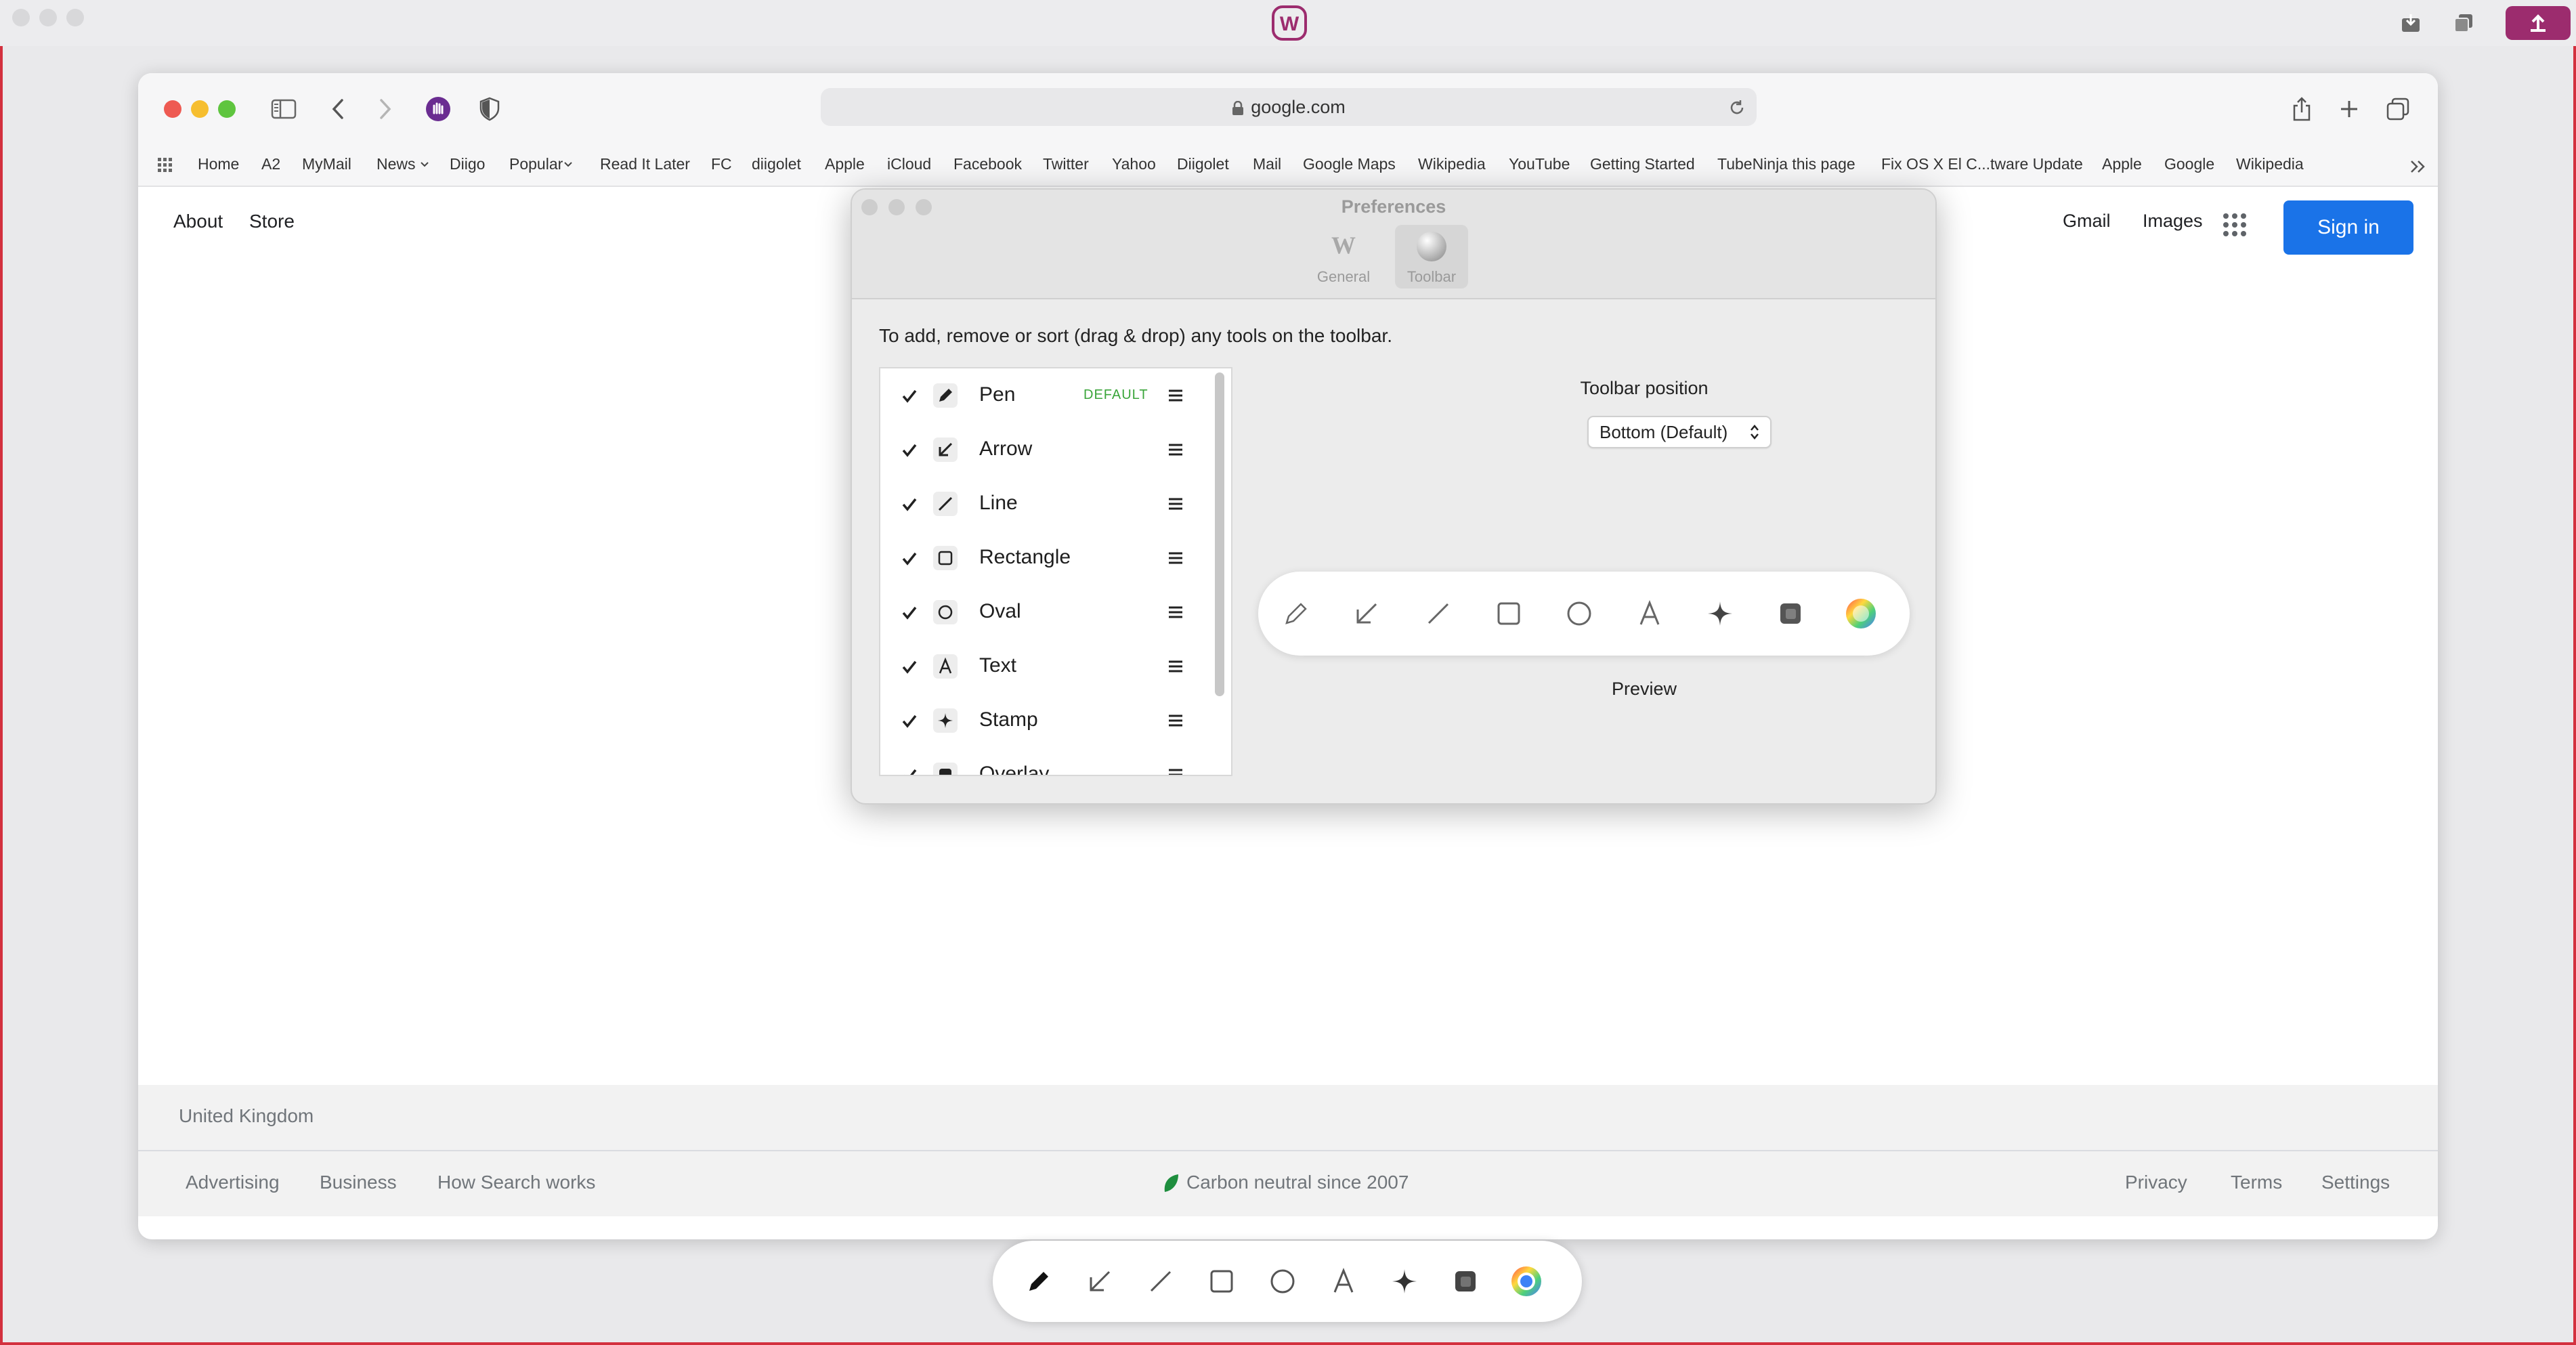  What do you see at coordinates (2235, 225) in the screenshot?
I see `google-apps-icon` at bounding box center [2235, 225].